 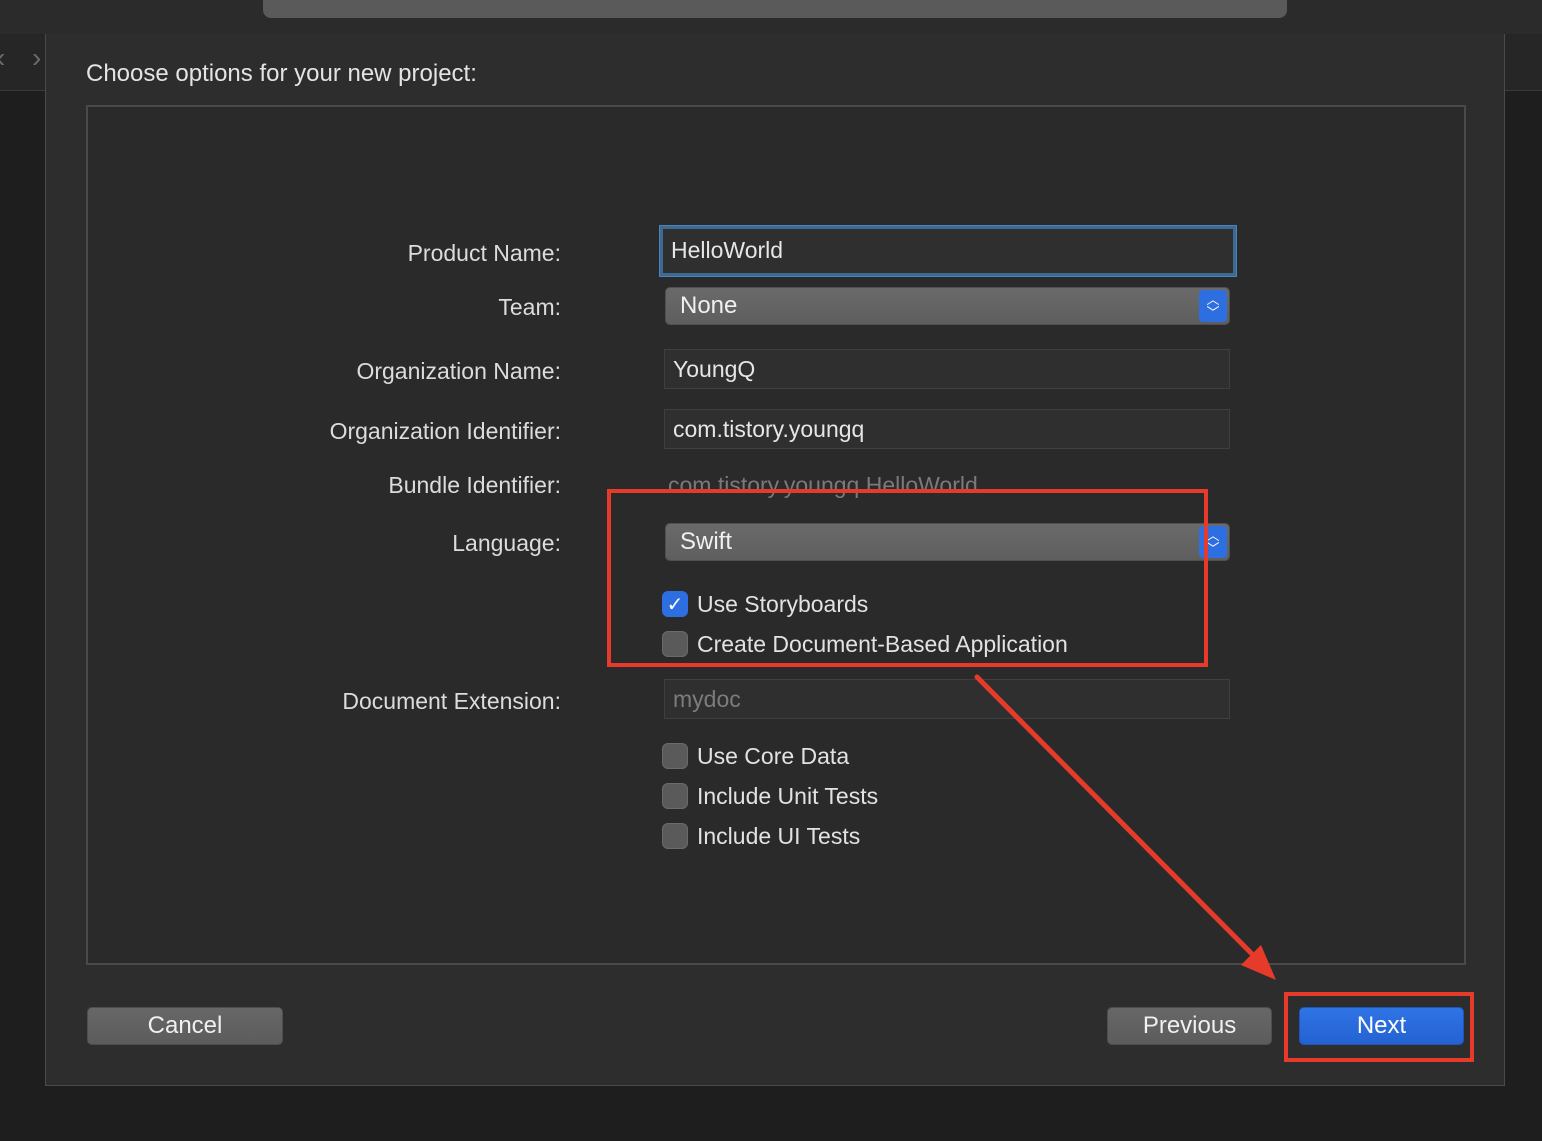 What do you see at coordinates (185, 1026) in the screenshot?
I see `cancel-button: Cancel` at bounding box center [185, 1026].